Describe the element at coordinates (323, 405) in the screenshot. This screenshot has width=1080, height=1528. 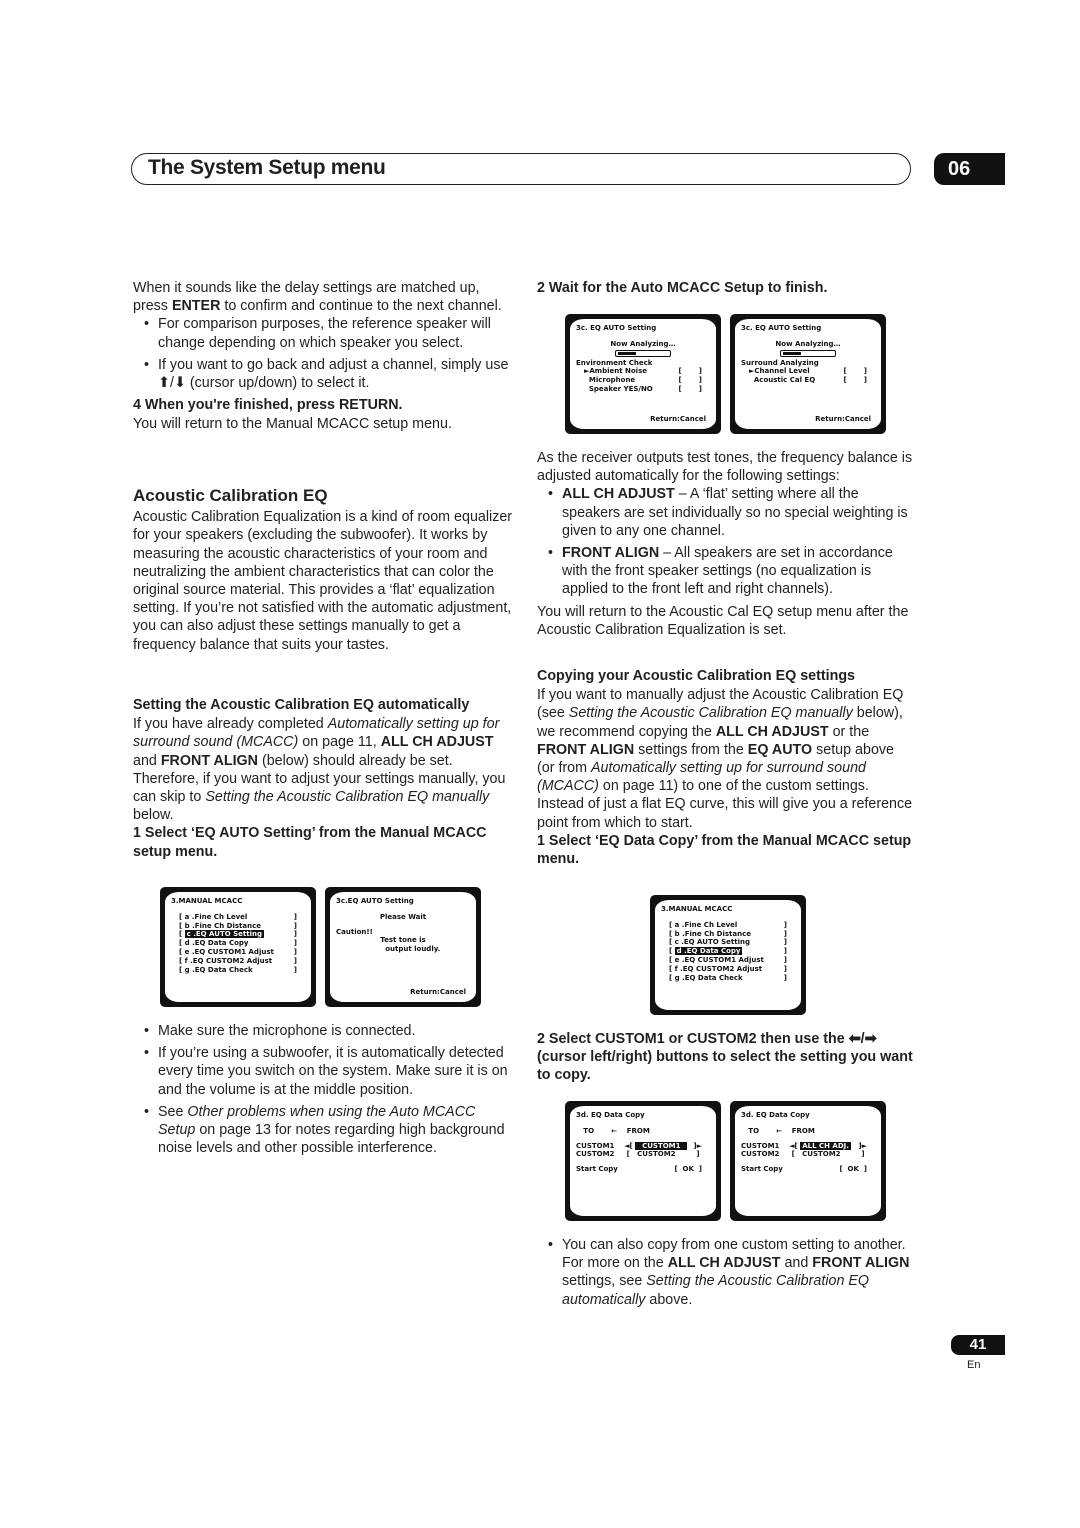
I see `step-heading: 4 When you're finished, press RETURN.` at that location.